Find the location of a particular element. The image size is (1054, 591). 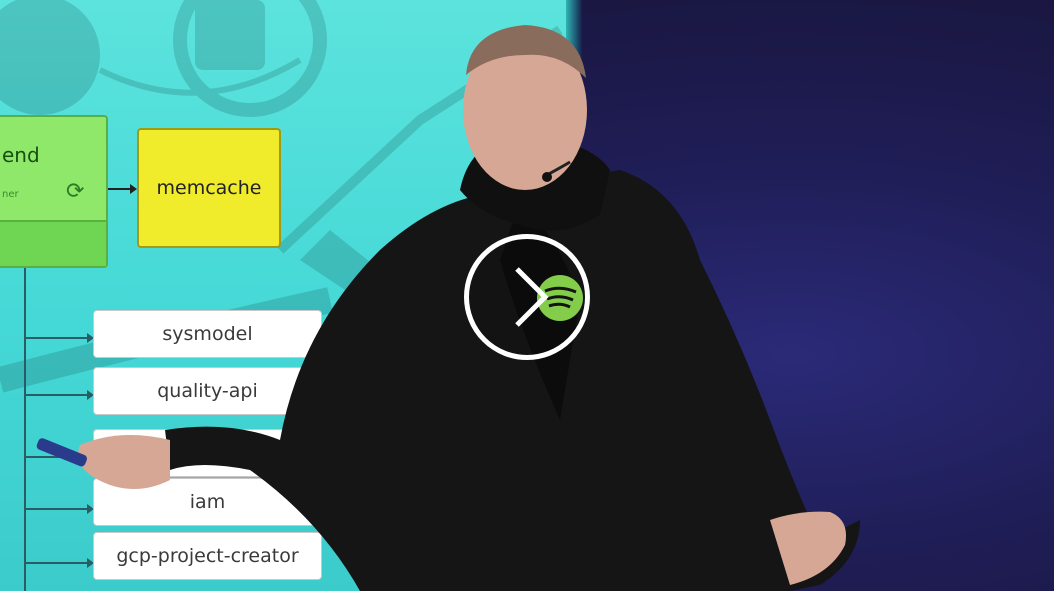

play-button is located at coordinates (527, 297).